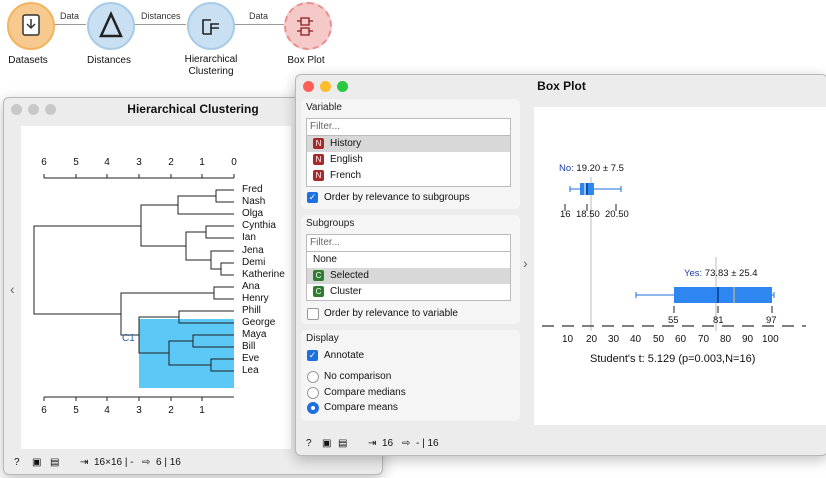 The image size is (826, 478). Describe the element at coordinates (561, 86) in the screenshot. I see `window-title: Box Plot` at that location.